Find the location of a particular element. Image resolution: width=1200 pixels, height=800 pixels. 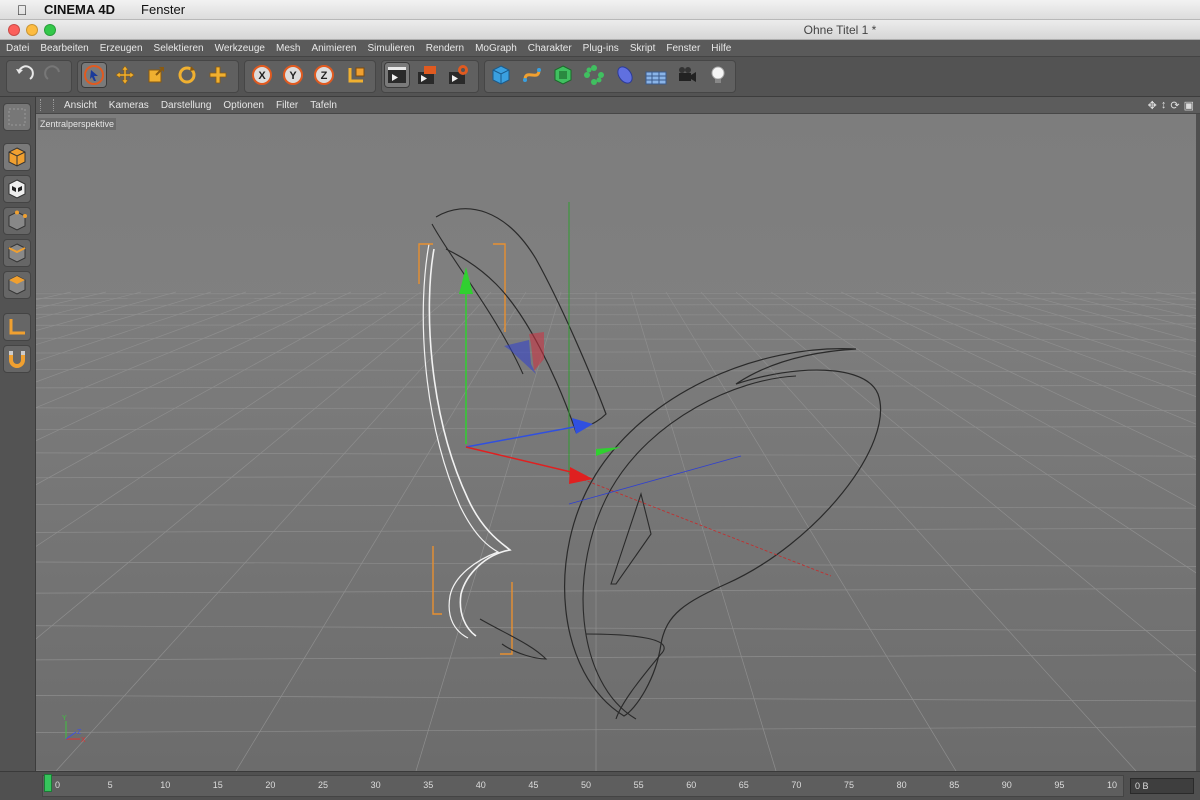

axis-z-label: Z is located at coordinates (324, 76).